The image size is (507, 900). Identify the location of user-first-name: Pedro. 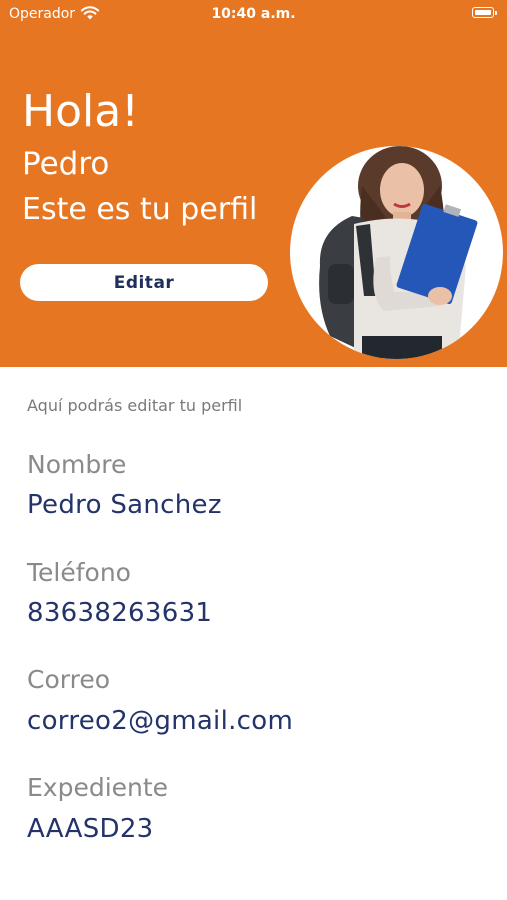
(66, 164).